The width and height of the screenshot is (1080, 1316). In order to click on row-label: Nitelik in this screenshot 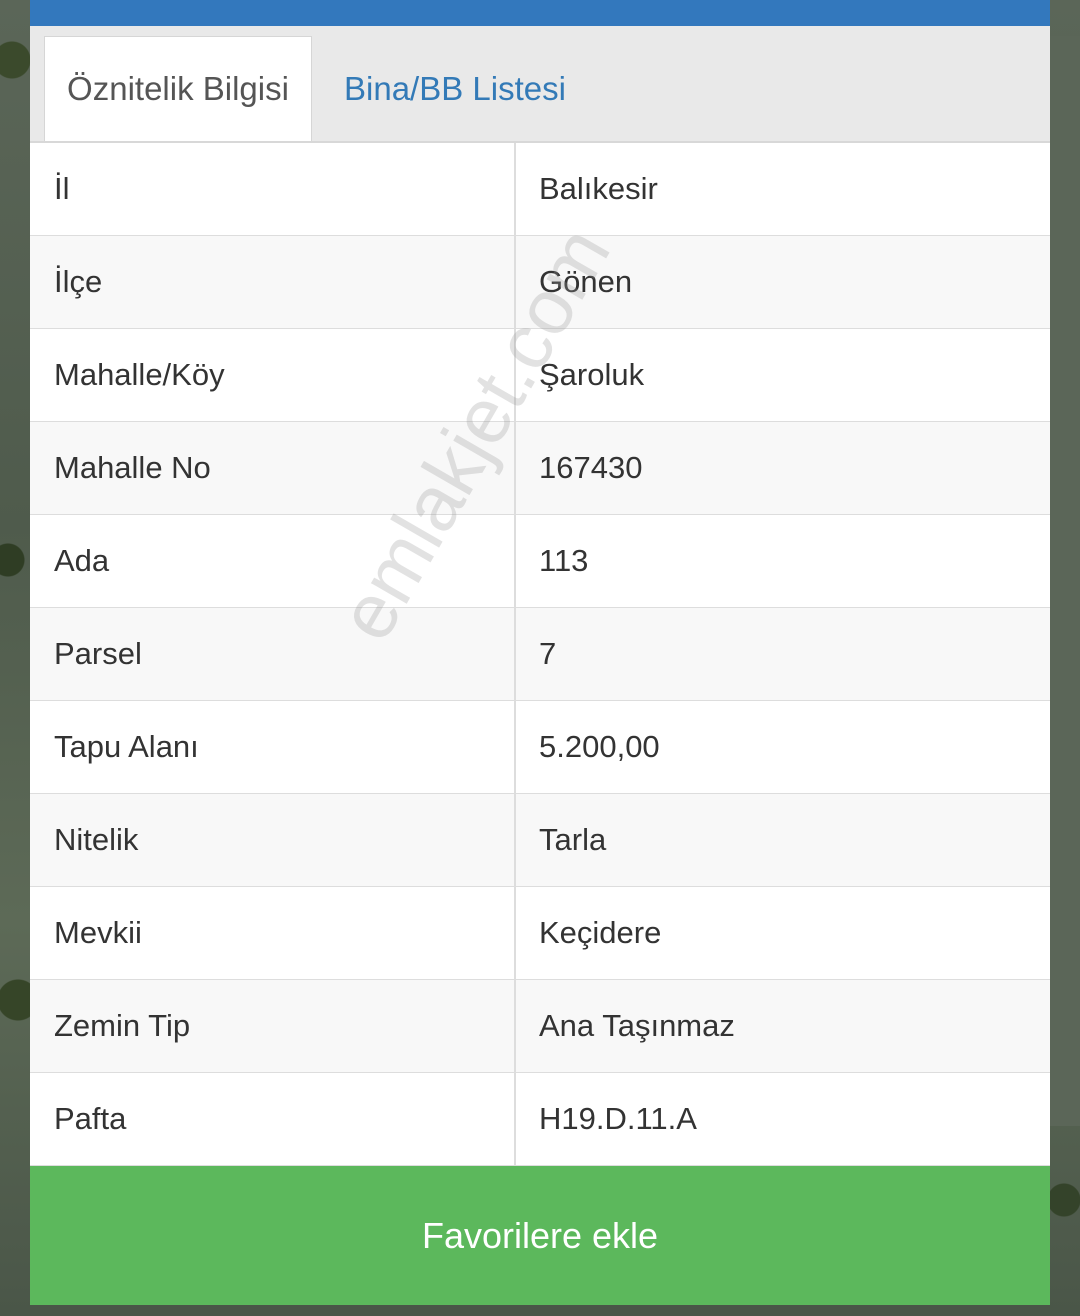, I will do `click(273, 840)`.